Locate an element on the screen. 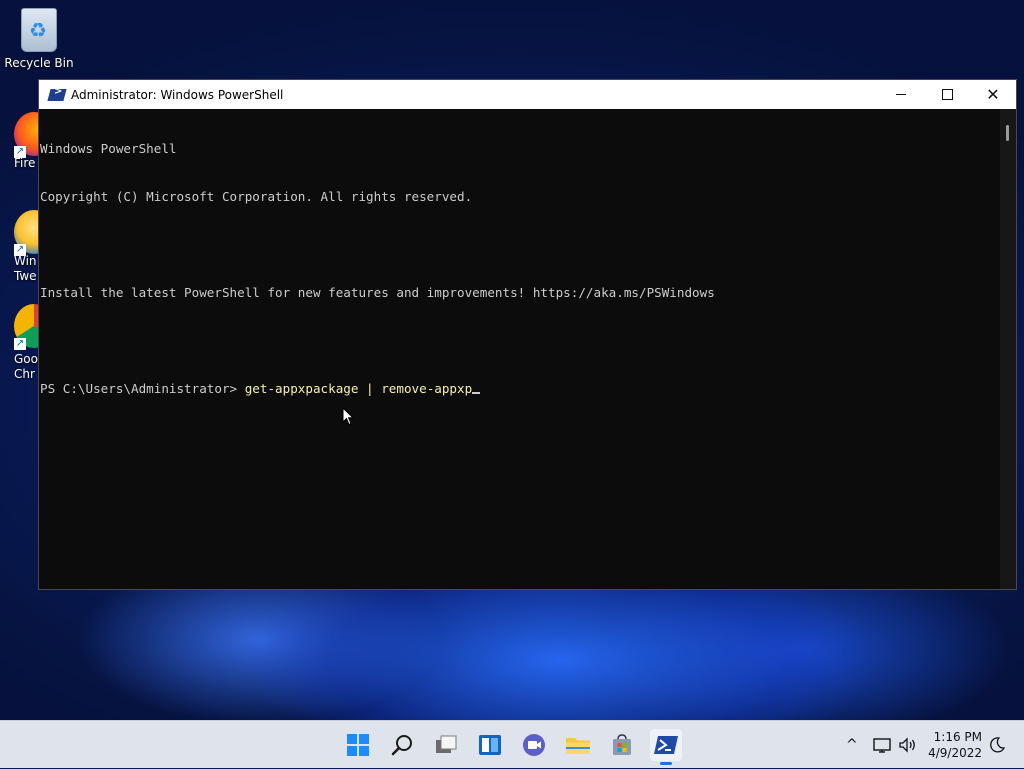 This screenshot has width=1024, height=769. close-icon: ✕ is located at coordinates (993, 94).